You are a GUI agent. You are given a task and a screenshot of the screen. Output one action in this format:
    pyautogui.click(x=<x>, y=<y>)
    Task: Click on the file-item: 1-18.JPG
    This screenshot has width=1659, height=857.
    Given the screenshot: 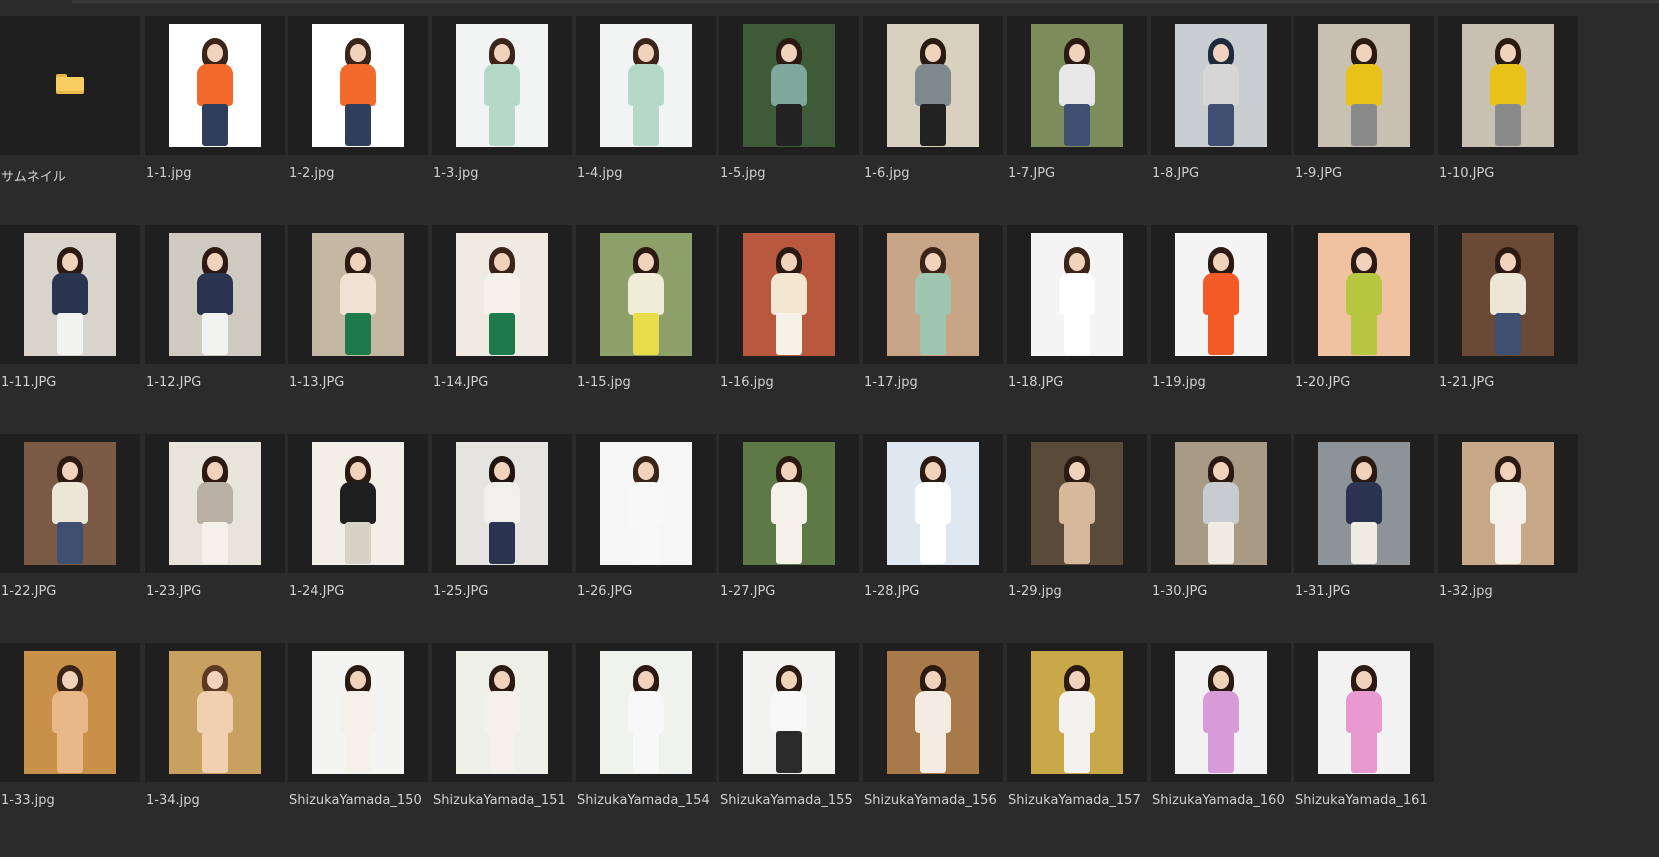 What is the action you would take?
    pyautogui.click(x=1077, y=330)
    